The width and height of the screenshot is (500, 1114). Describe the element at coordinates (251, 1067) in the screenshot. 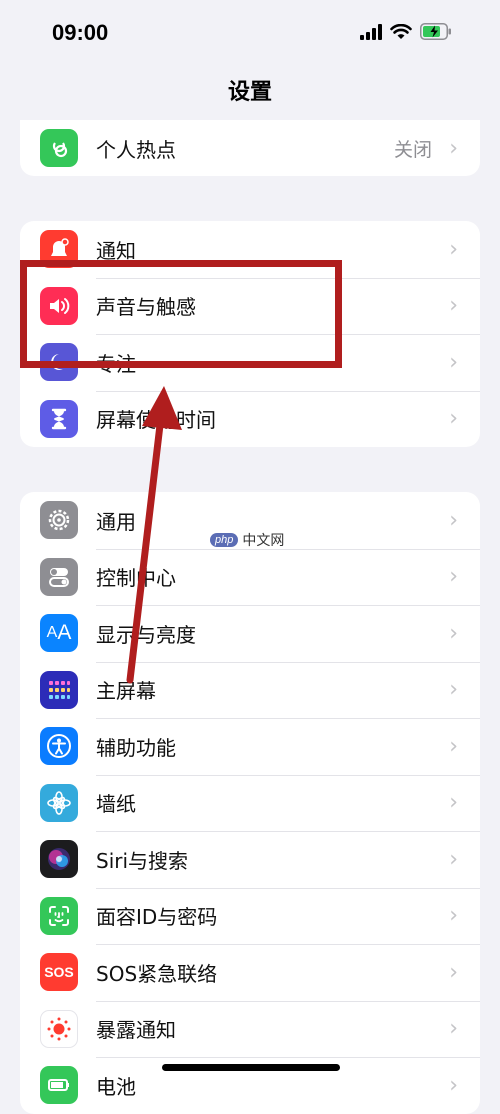

I see `home-indicator` at that location.